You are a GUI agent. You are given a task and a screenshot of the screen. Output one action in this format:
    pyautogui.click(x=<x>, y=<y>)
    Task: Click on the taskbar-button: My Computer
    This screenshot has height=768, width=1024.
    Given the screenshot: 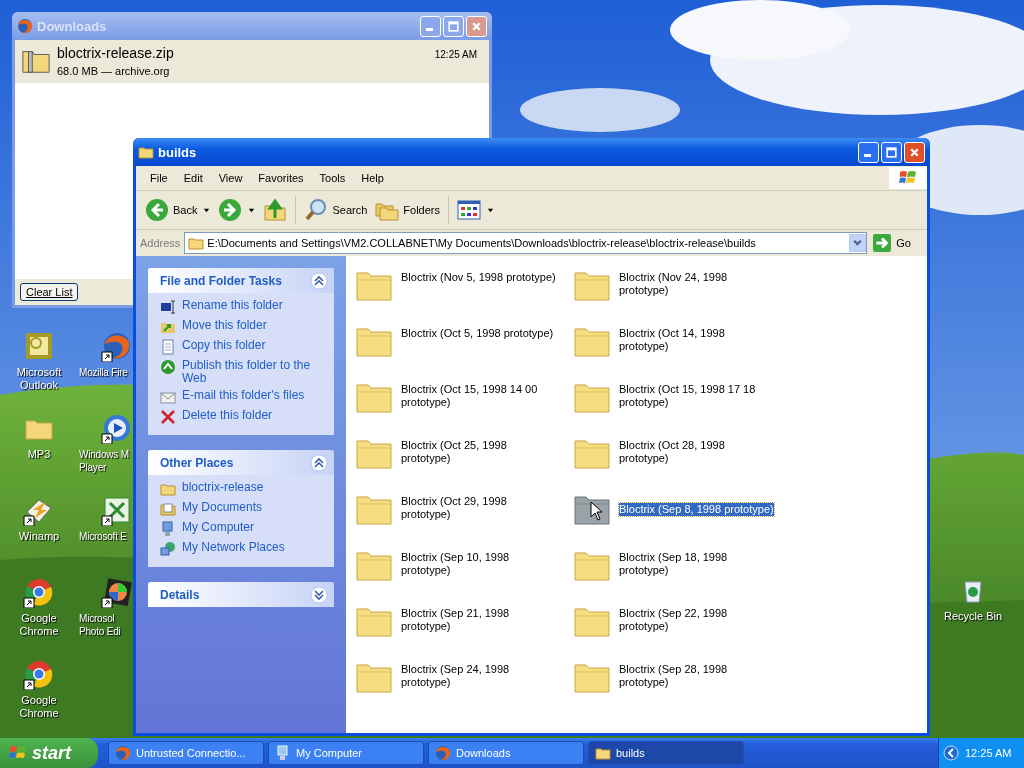 What is the action you would take?
    pyautogui.click(x=346, y=753)
    